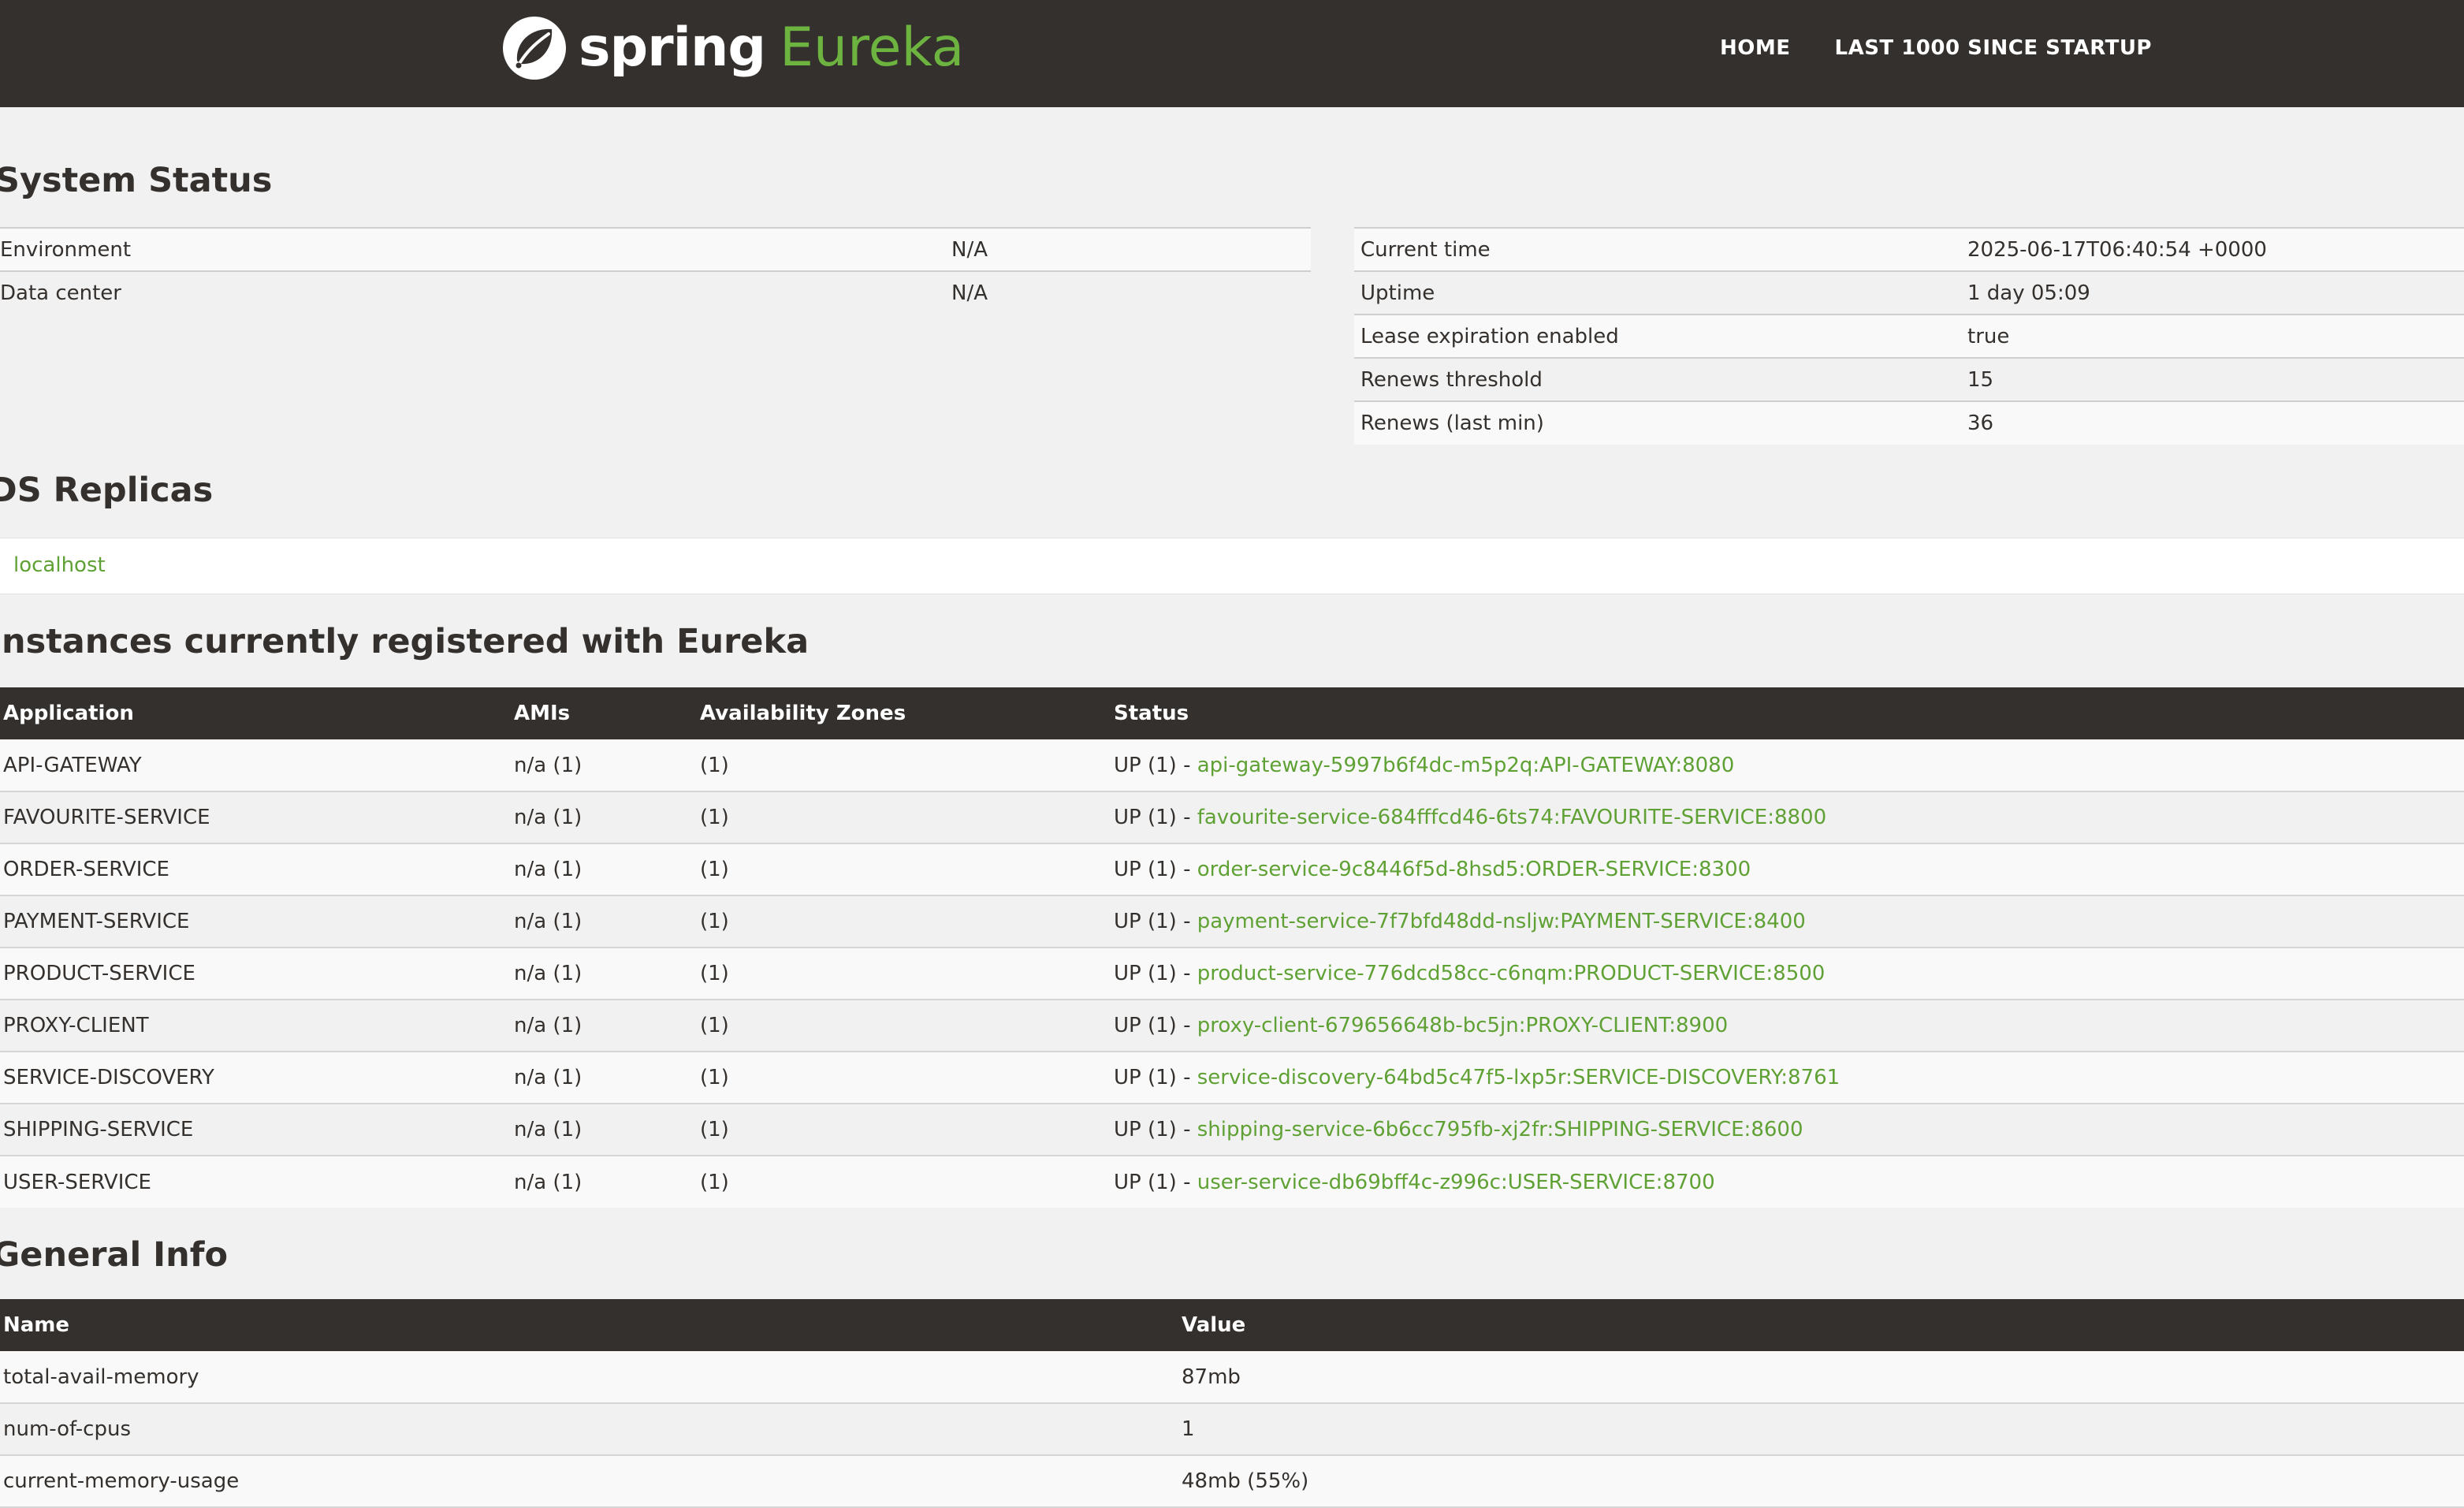 Image resolution: width=2464 pixels, height=1508 pixels. I want to click on info-name: num-of-cpus, so click(589, 1429).